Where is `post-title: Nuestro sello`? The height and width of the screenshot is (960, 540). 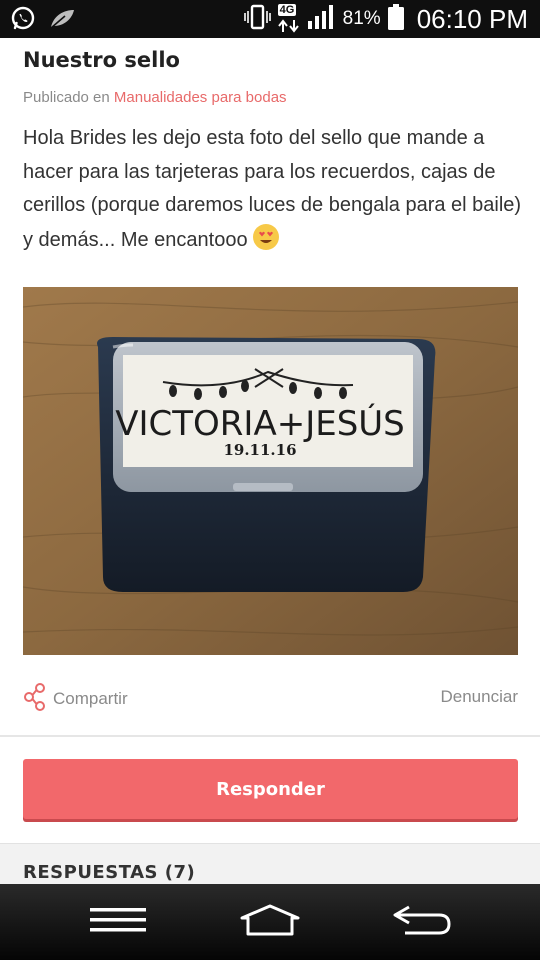
post-title: Nuestro sello is located at coordinates (101, 60).